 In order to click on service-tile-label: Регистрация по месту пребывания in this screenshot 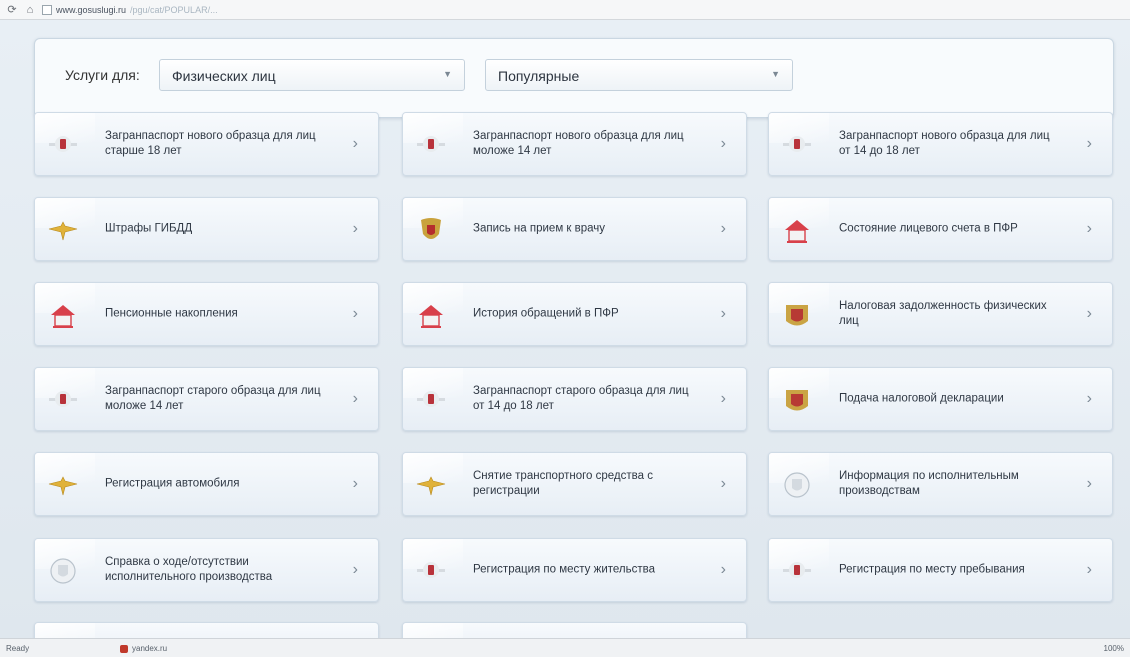, I will do `click(932, 569)`.